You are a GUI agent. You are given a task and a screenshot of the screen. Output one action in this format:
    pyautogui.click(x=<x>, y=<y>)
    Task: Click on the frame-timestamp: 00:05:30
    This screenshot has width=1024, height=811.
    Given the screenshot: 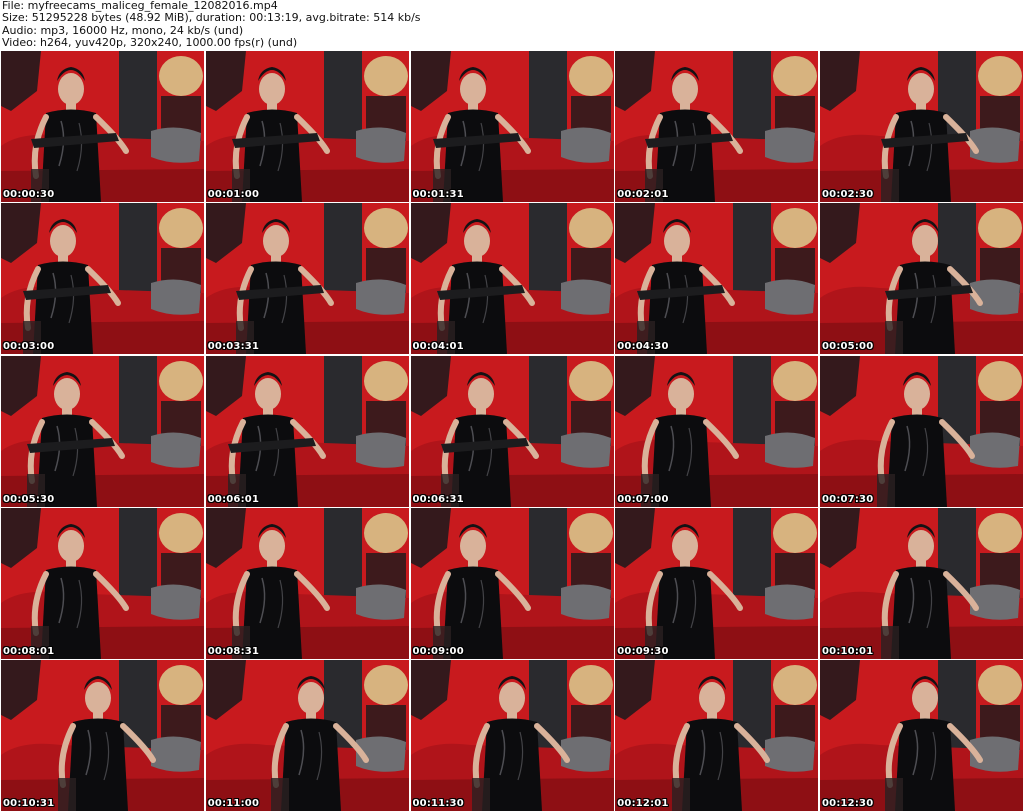 What is the action you would take?
    pyautogui.click(x=29, y=499)
    